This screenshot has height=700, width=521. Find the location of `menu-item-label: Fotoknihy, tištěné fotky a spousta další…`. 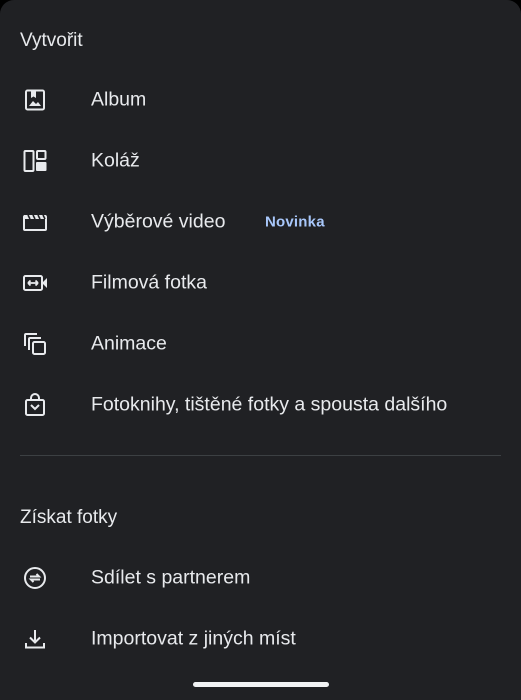

menu-item-label: Fotoknihy, tištěné fotky a spousta další… is located at coordinates (269, 404).